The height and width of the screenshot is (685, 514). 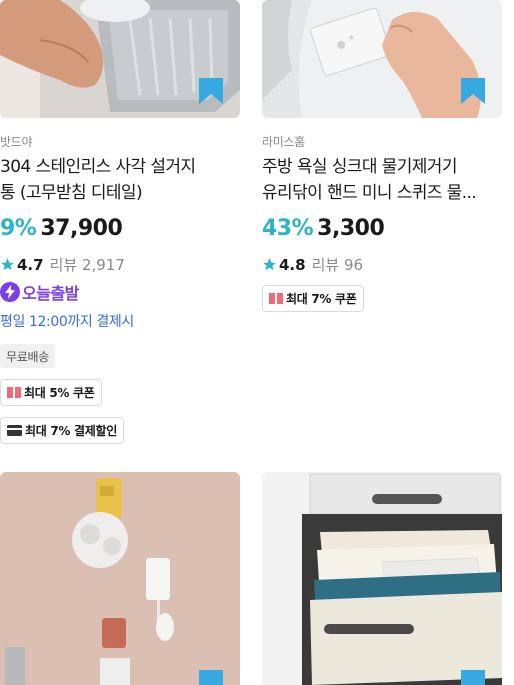 I want to click on brand-name: 라미스홈, so click(x=283, y=142).